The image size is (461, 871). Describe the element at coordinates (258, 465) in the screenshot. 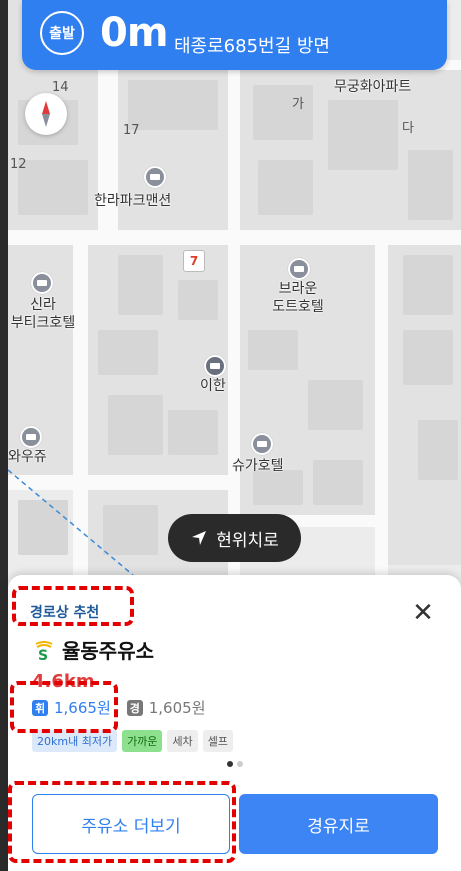

I see `poi-label: 슈가호텔` at that location.